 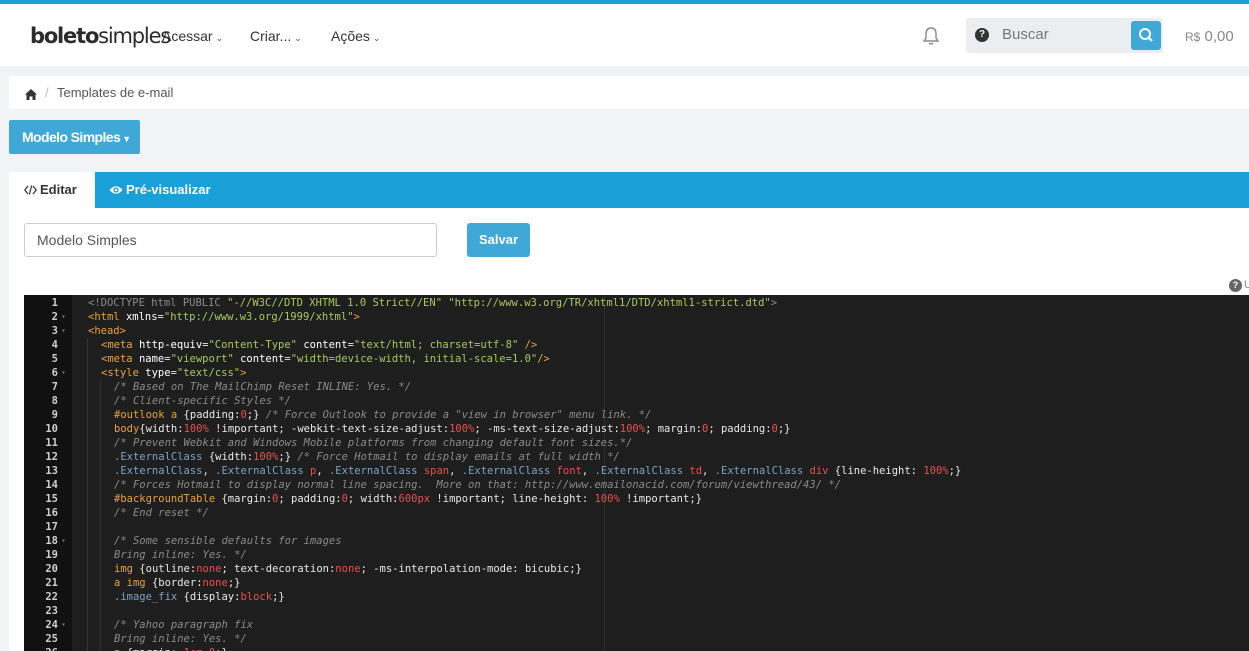 I want to click on code-line: 6▾<style type="text/css">, so click(x=636, y=373).